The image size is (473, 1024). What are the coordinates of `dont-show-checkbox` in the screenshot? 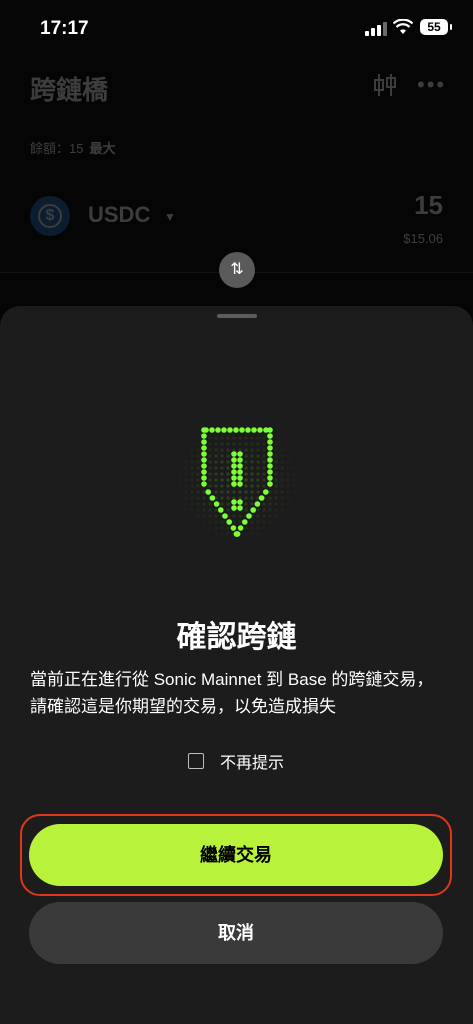 It's located at (196, 761).